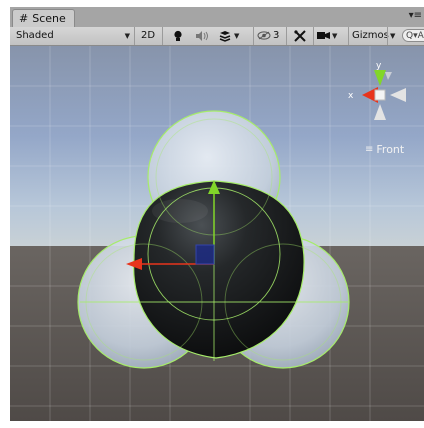  I want to click on 2d-toggle-button: 2D, so click(148, 35).